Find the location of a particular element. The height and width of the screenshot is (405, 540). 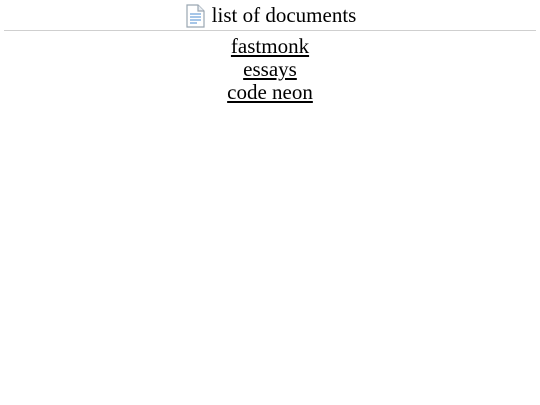

page-title: list of documents is located at coordinates (284, 15).